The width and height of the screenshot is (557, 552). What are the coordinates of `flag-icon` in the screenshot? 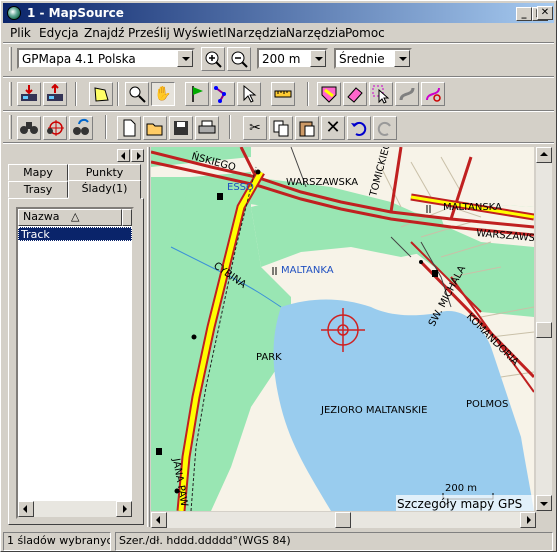 It's located at (197, 94).